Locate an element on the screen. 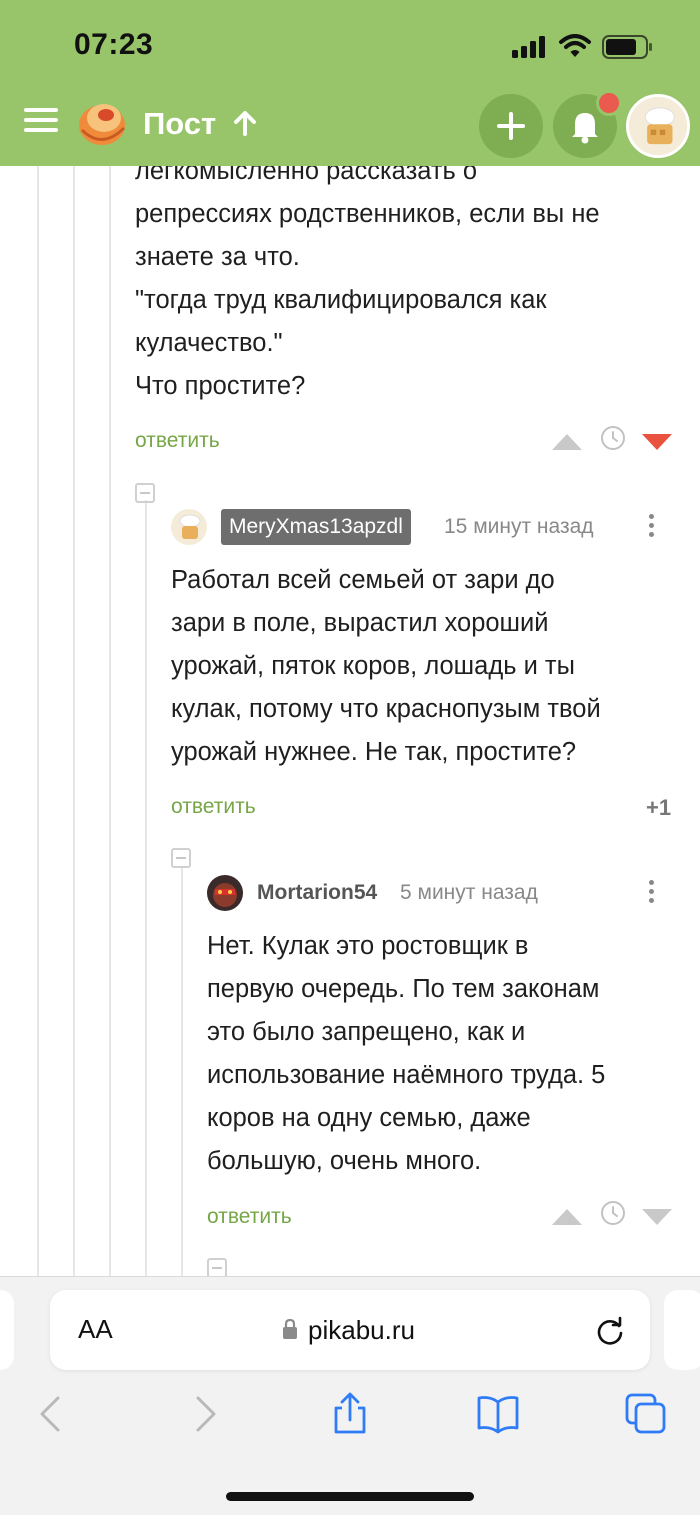 The height and width of the screenshot is (1515, 700). comment-author: MeryXmas13apzdl is located at coordinates (316, 527).